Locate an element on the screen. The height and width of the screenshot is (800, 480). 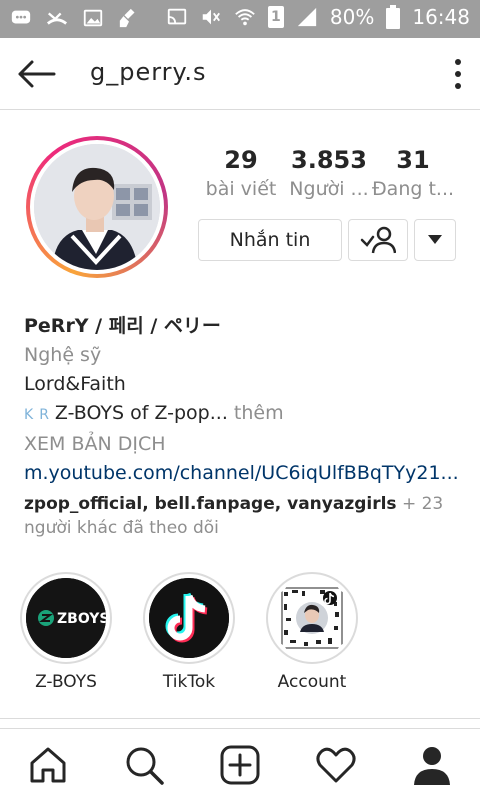
stat-posts: 29 bài viết is located at coordinates (241, 173).